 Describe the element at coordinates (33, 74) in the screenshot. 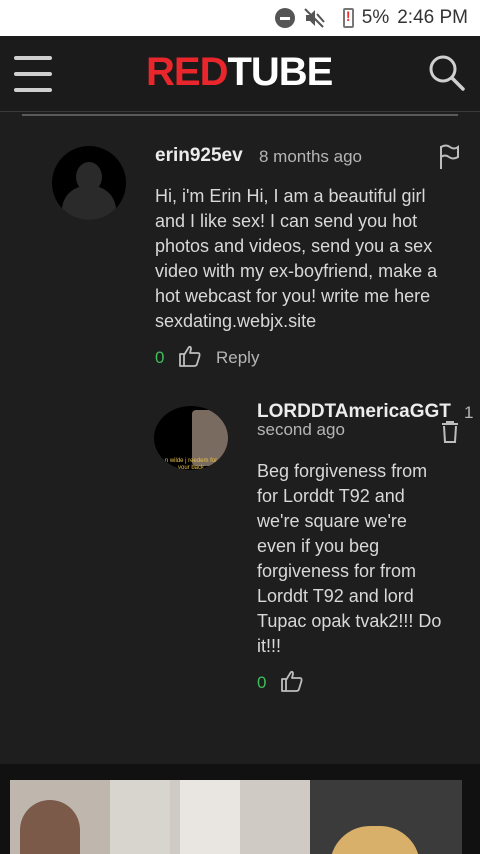

I see `menu-icon` at that location.